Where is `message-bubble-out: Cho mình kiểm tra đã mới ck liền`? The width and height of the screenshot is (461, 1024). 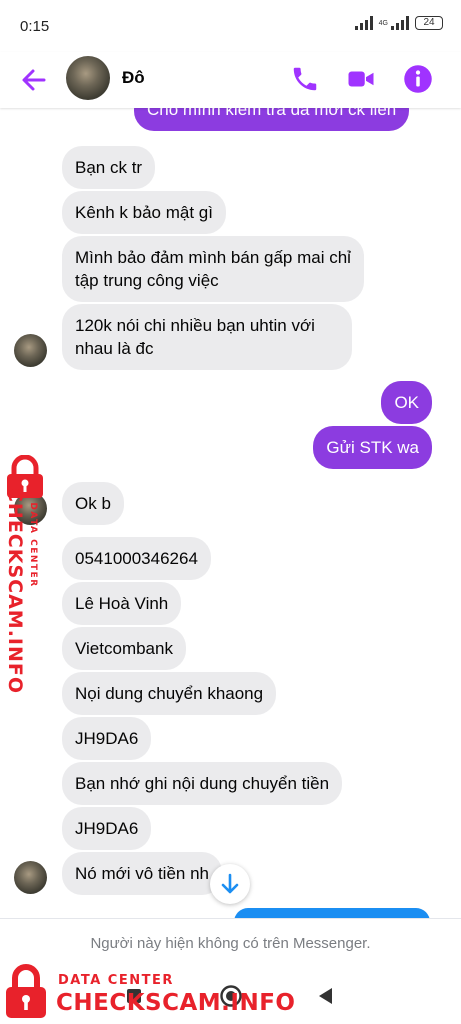
message-bubble-out: Cho mình kiểm tra đã mới ck liền is located at coordinates (272, 119).